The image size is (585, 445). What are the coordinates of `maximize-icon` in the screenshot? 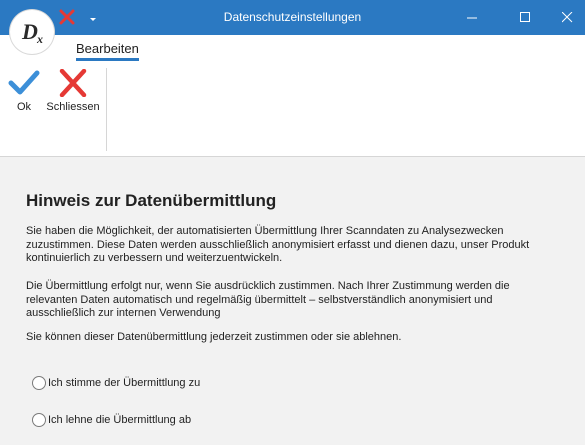 It's located at (525, 17).